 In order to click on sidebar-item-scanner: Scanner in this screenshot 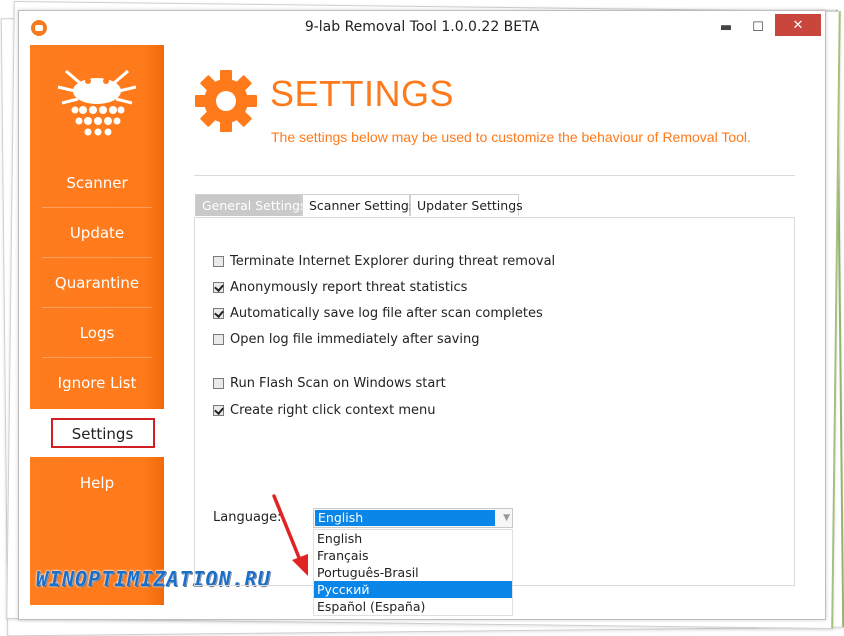, I will do `click(97, 183)`.